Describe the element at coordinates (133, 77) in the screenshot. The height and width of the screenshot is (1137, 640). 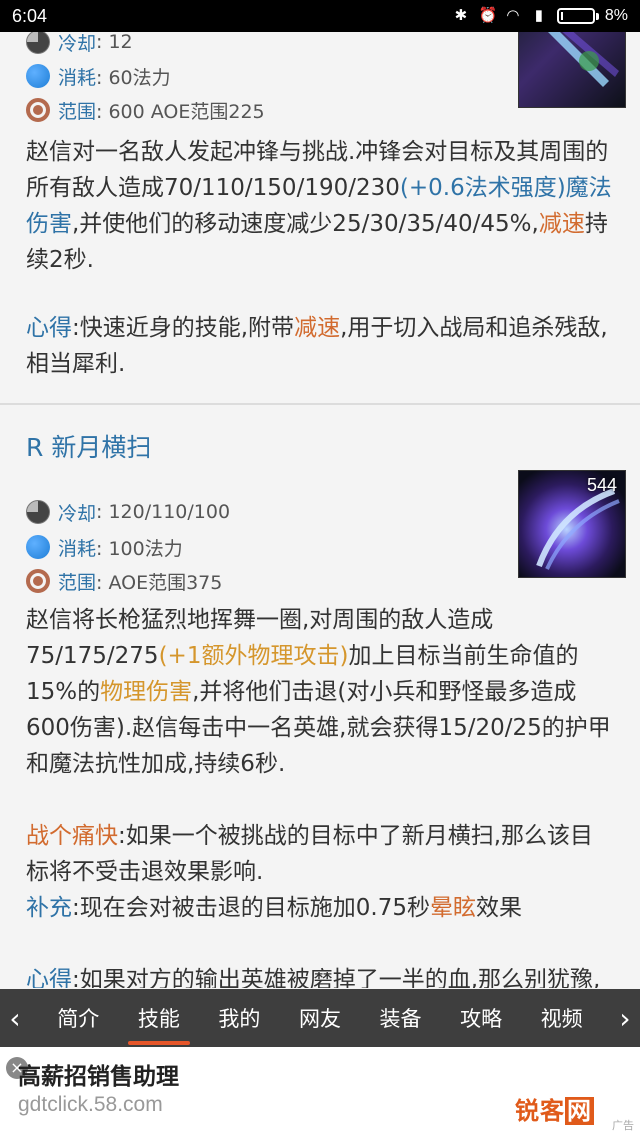
I see `cost-value: : 60法力` at that location.